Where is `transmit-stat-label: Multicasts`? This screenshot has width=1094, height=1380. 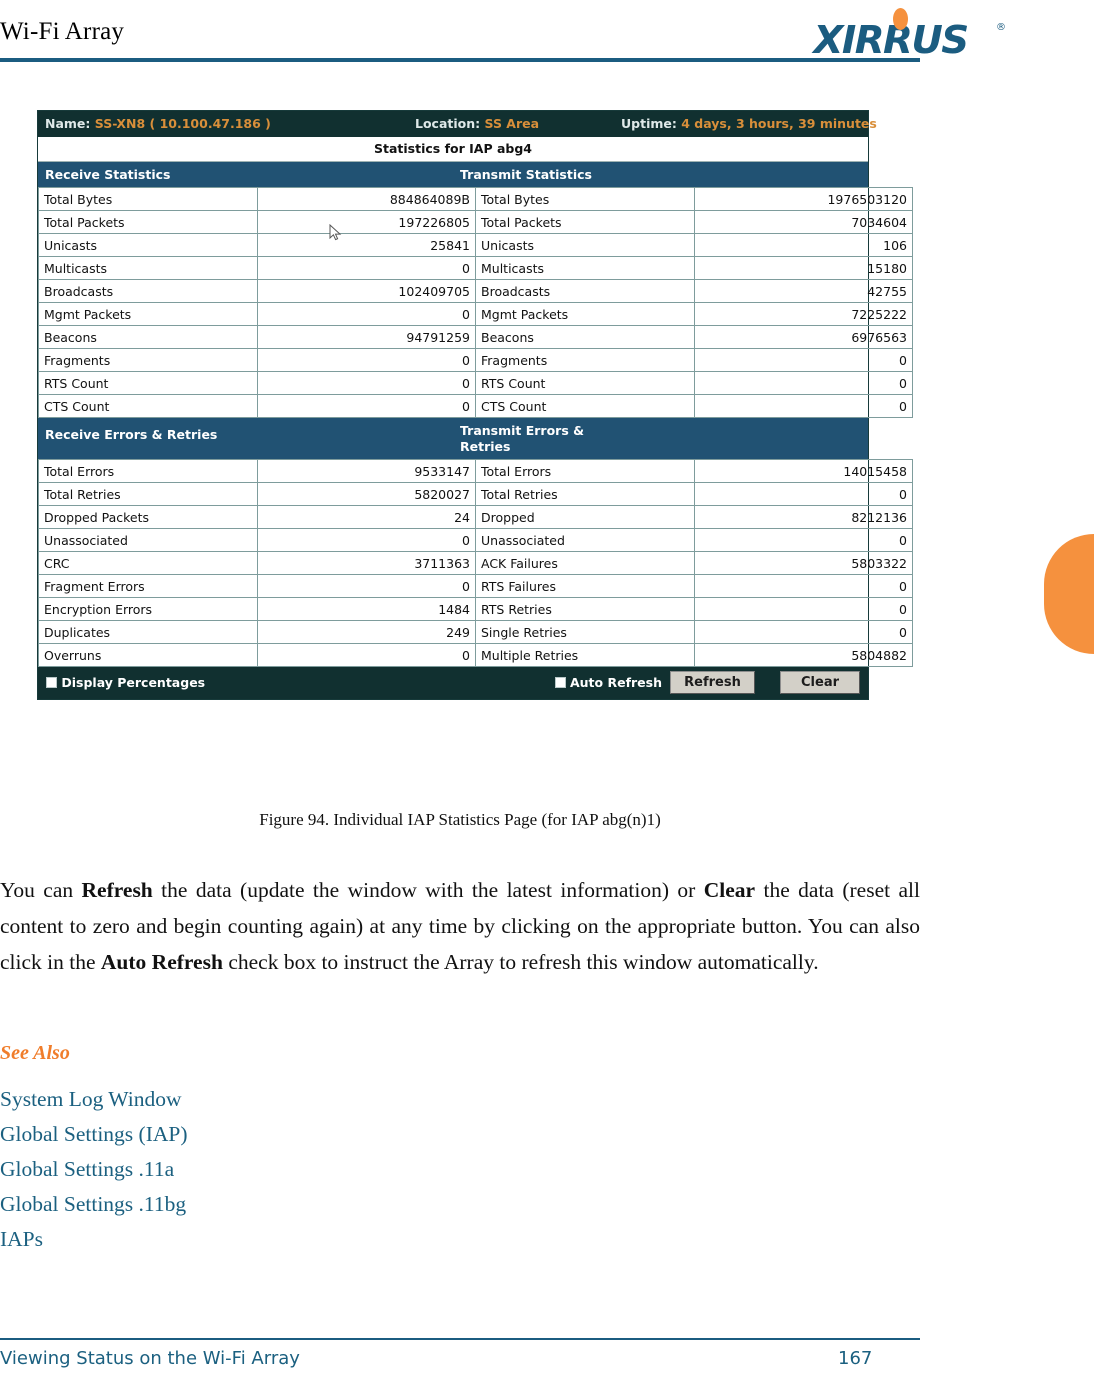 transmit-stat-label: Multicasts is located at coordinates (585, 268).